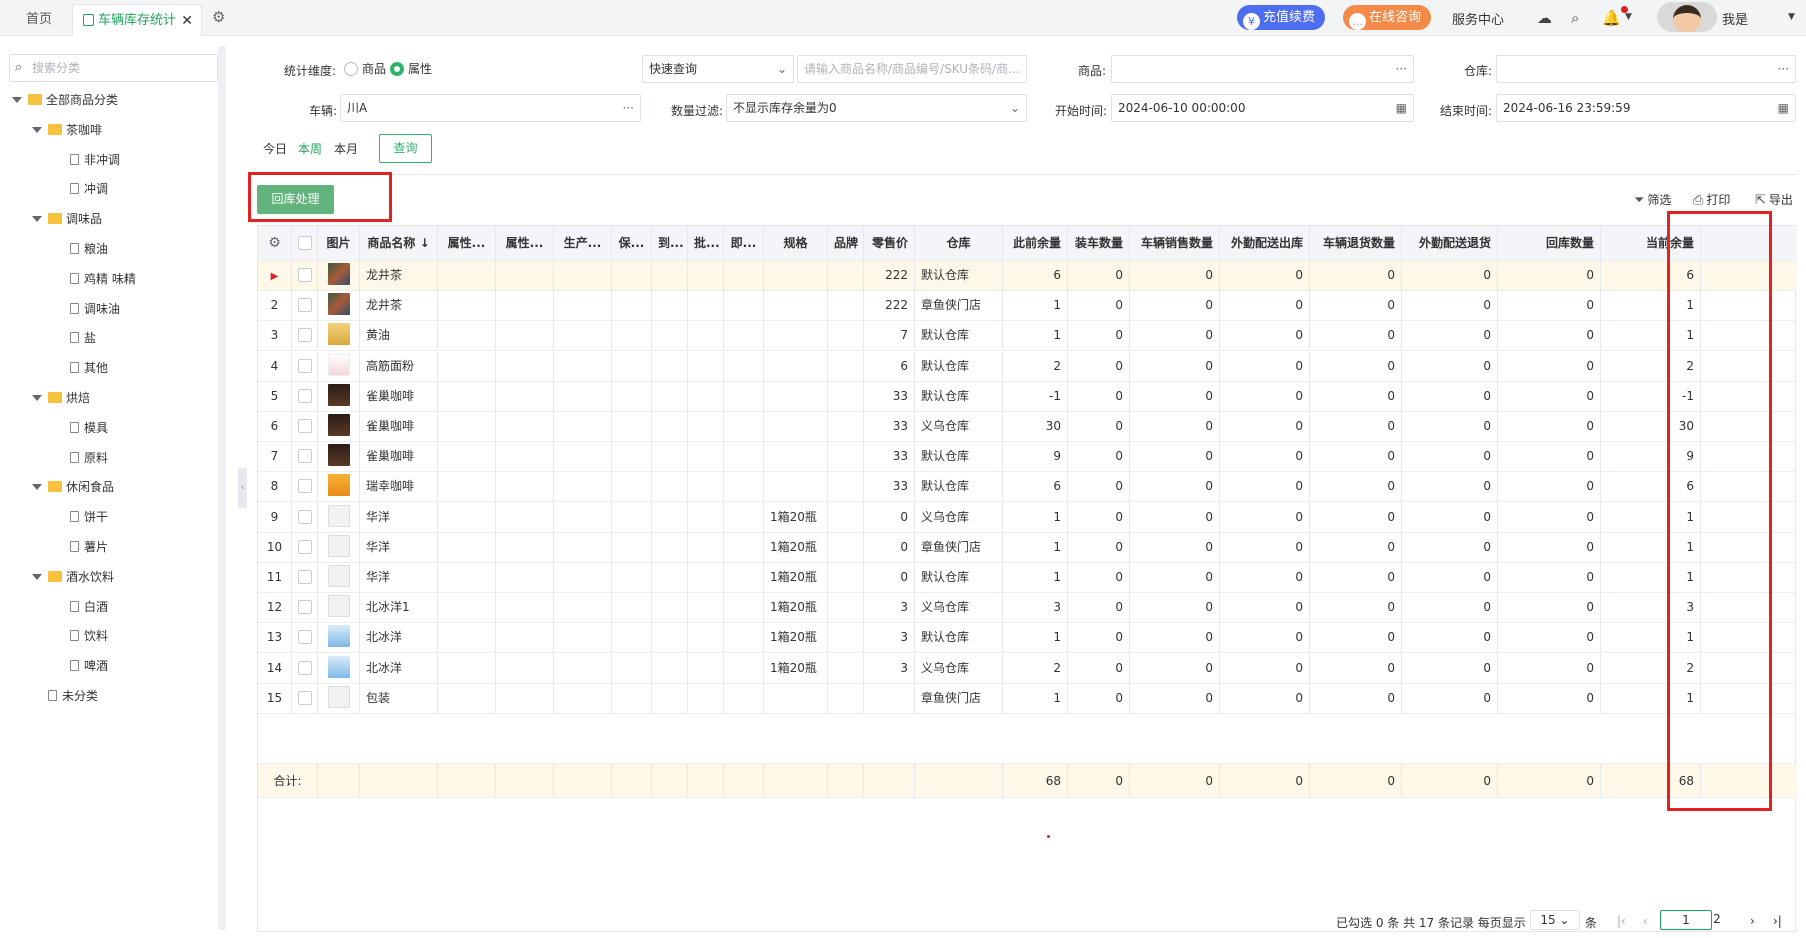  What do you see at coordinates (1401, 108) in the screenshot?
I see `calendar-icon: ▦` at bounding box center [1401, 108].